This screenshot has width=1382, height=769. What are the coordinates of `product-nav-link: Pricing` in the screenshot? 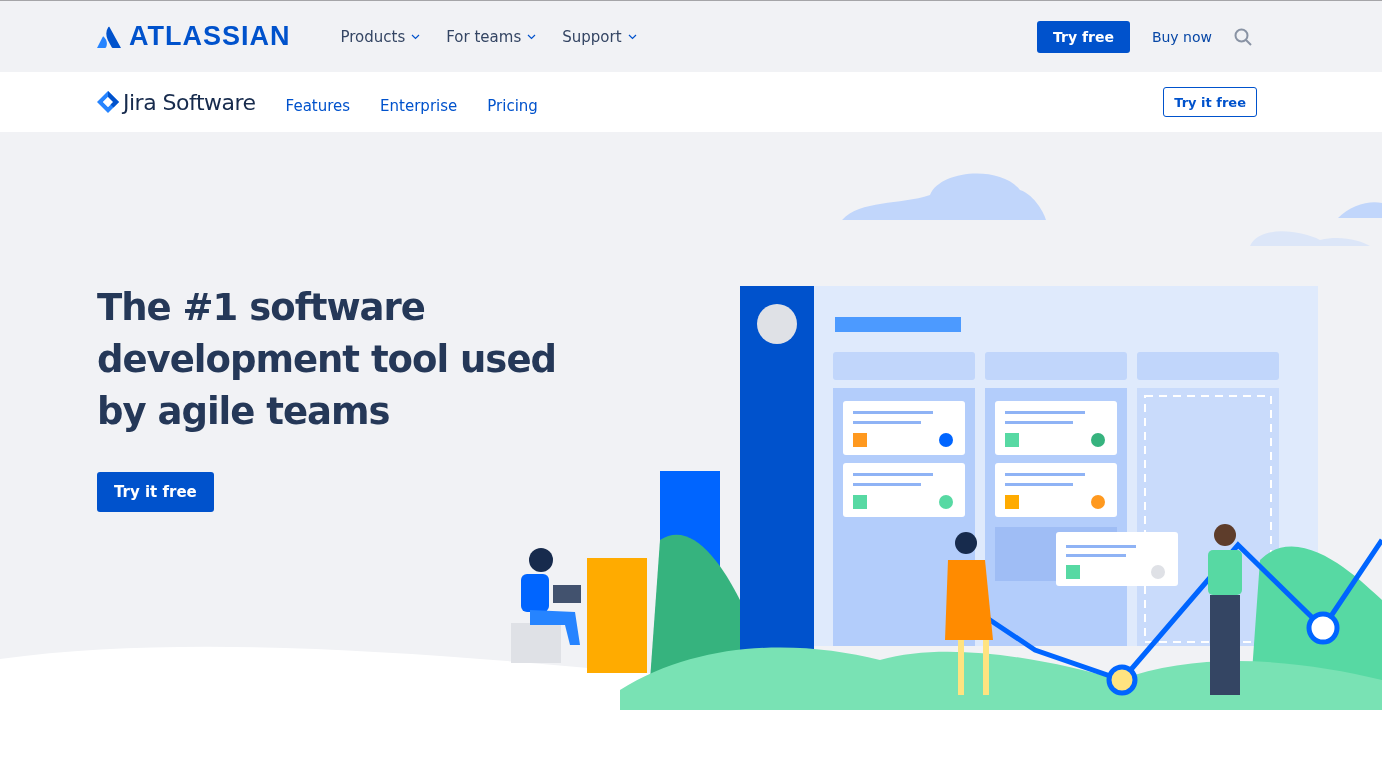 It's located at (512, 106).